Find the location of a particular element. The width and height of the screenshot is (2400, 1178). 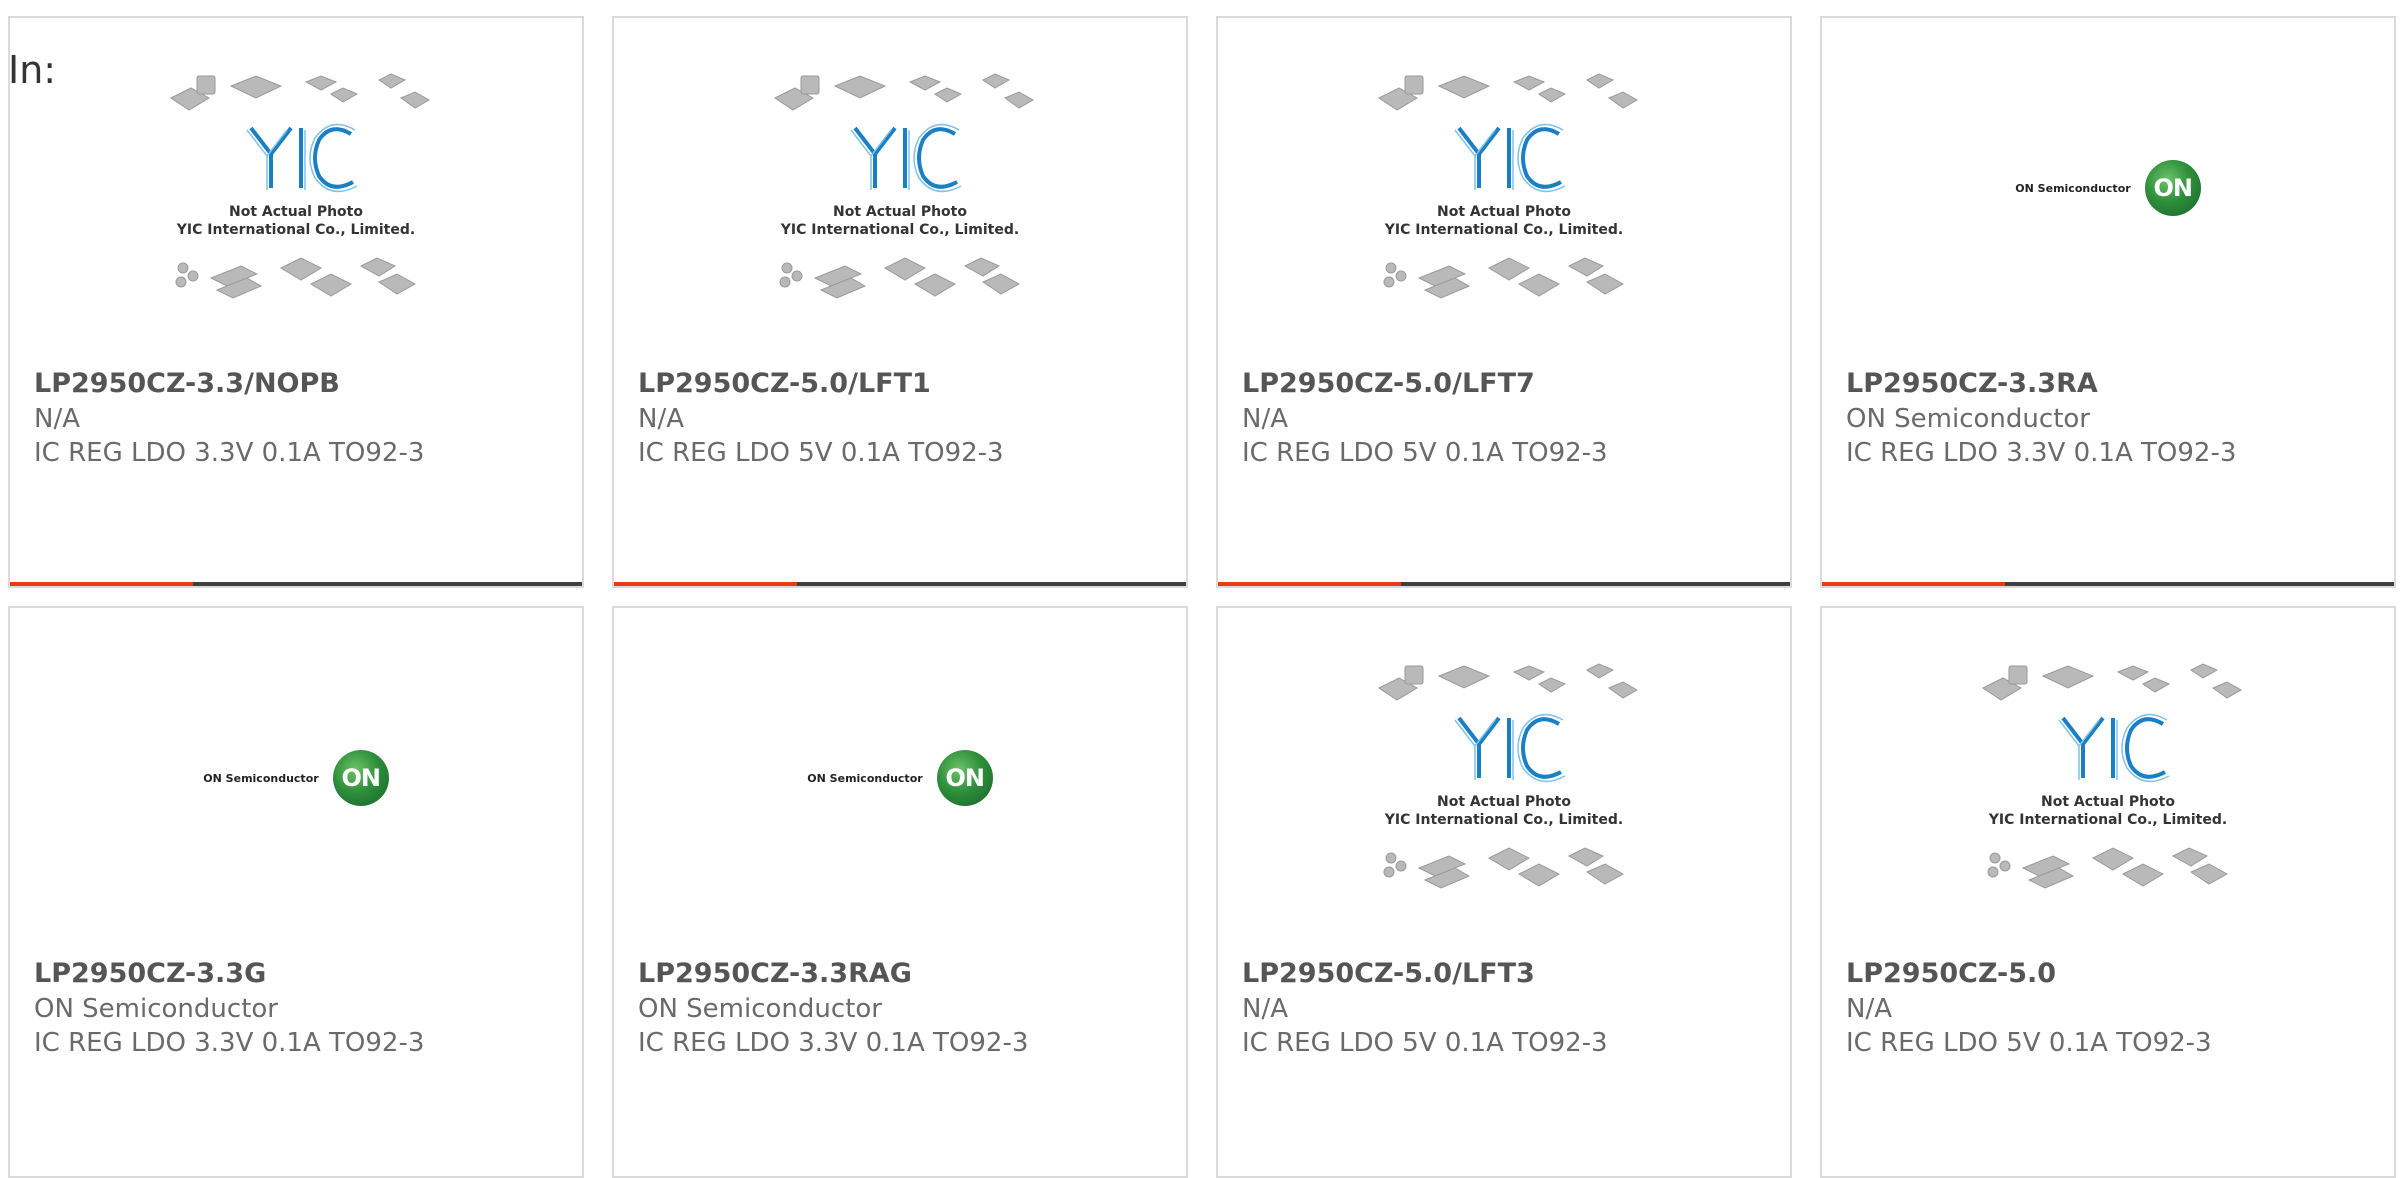

part-number-link: LP2950CZ-5.0/LFT3 is located at coordinates (1511, 974).